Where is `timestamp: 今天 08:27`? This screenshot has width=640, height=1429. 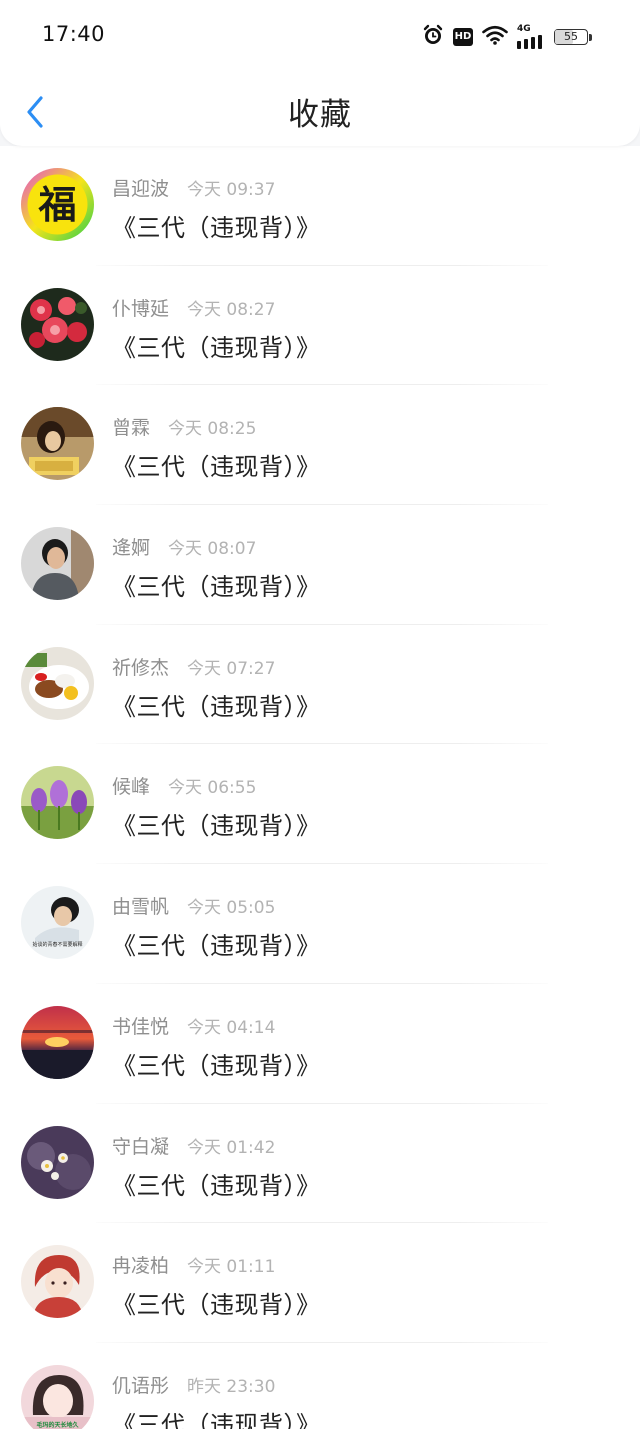 timestamp: 今天 08:27 is located at coordinates (231, 309).